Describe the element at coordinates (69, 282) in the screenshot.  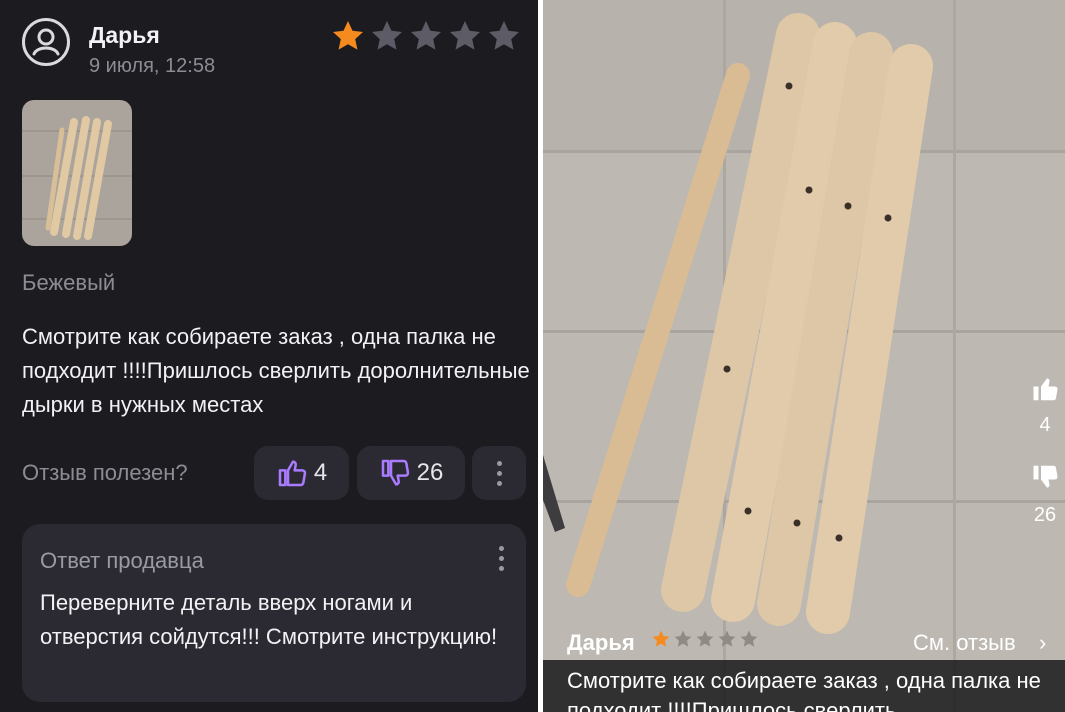
I see `product-variant: Бежевый` at that location.